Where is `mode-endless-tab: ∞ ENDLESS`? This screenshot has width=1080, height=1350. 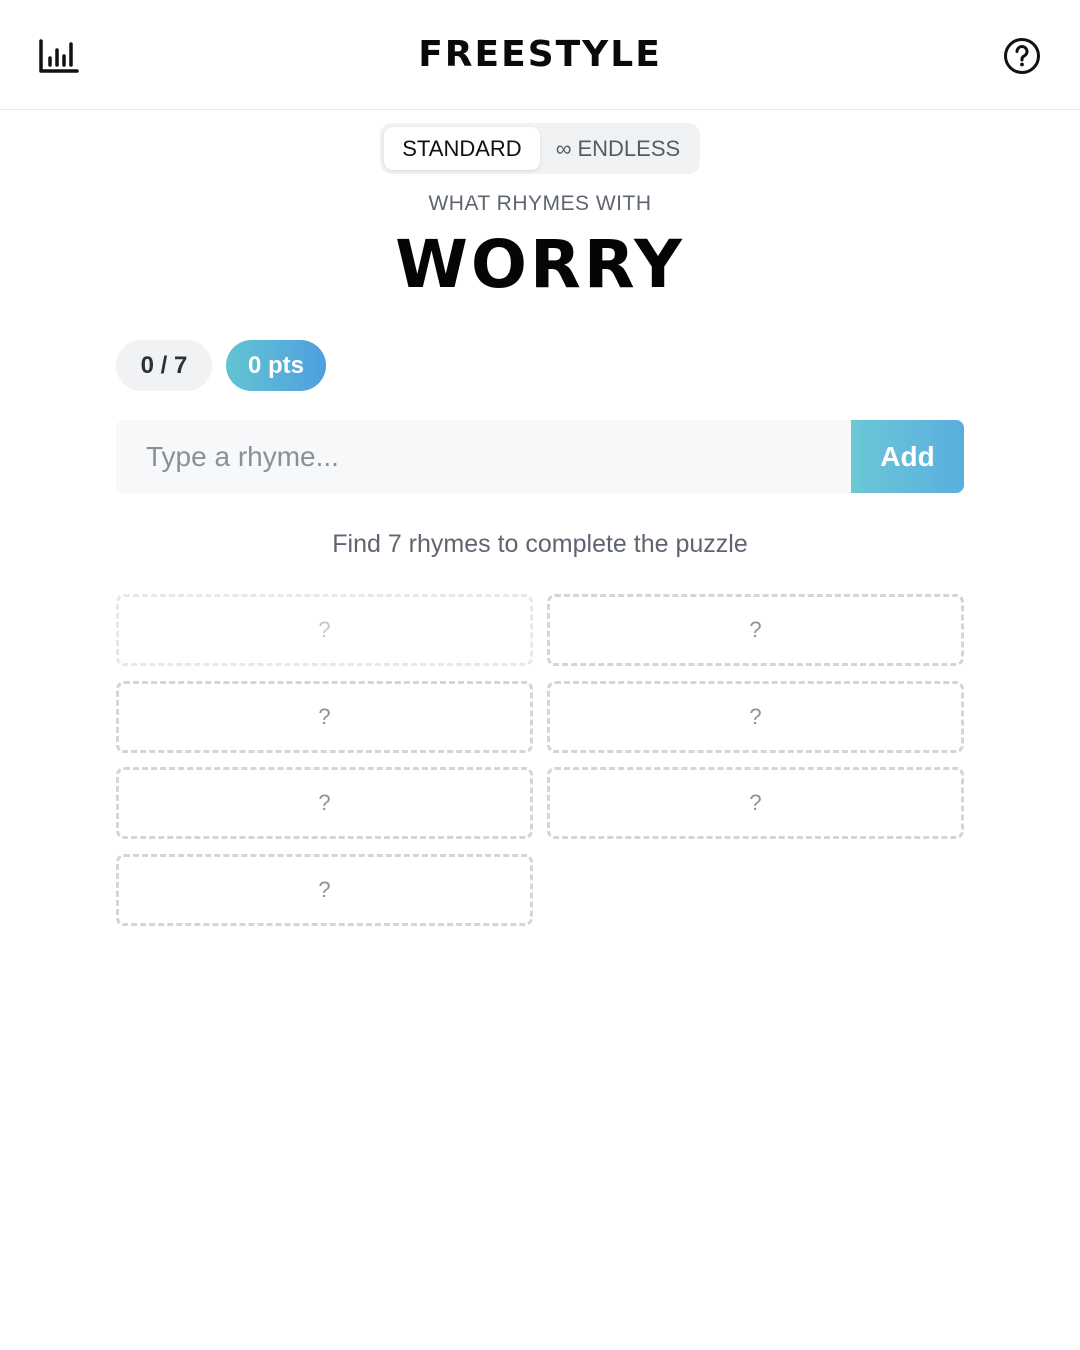
mode-endless-tab: ∞ ENDLESS is located at coordinates (618, 148).